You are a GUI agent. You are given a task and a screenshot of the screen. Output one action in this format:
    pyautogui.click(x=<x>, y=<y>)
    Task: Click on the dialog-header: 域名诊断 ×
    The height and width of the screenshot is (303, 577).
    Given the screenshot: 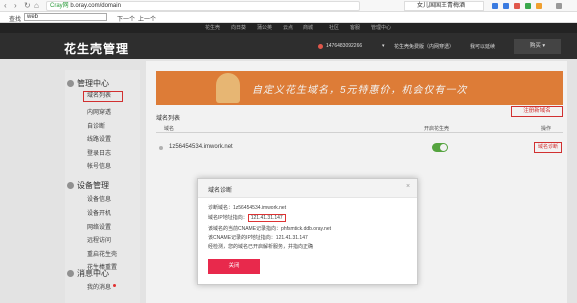 What is the action you would take?
    pyautogui.click(x=307, y=188)
    